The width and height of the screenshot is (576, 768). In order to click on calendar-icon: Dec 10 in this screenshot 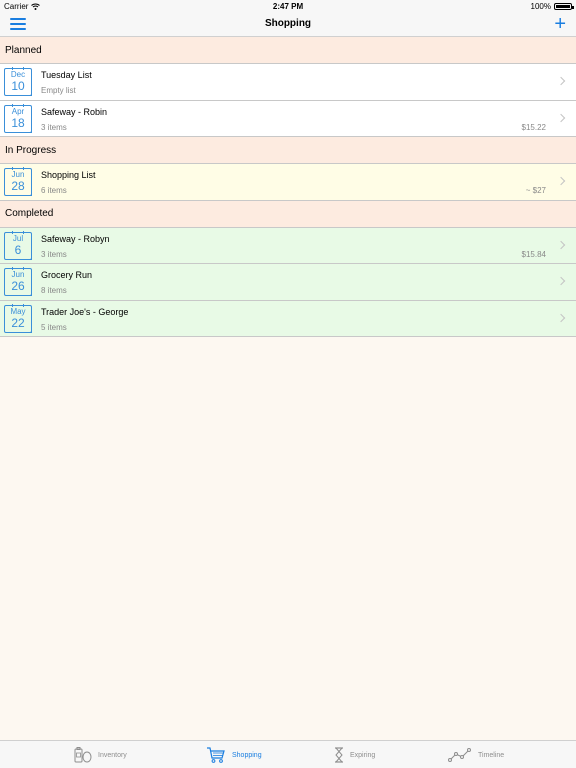, I will do `click(18, 81)`.